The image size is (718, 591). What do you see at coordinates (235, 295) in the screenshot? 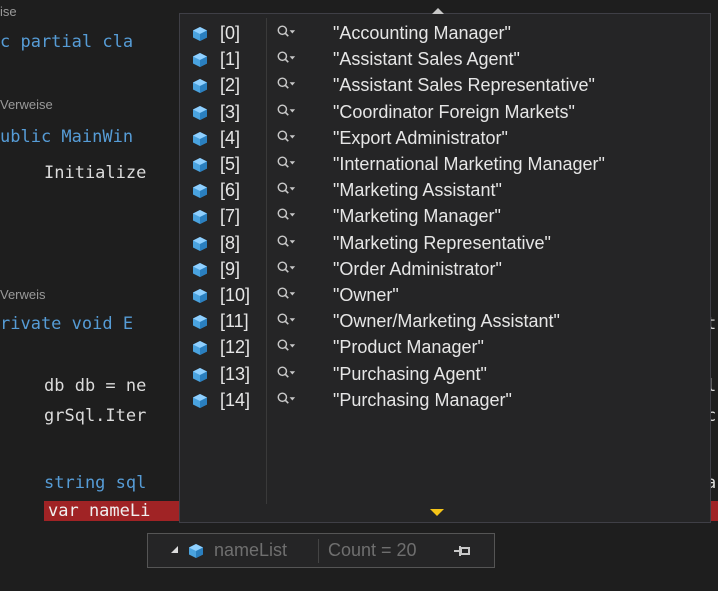
I see `item-index: [10]` at bounding box center [235, 295].